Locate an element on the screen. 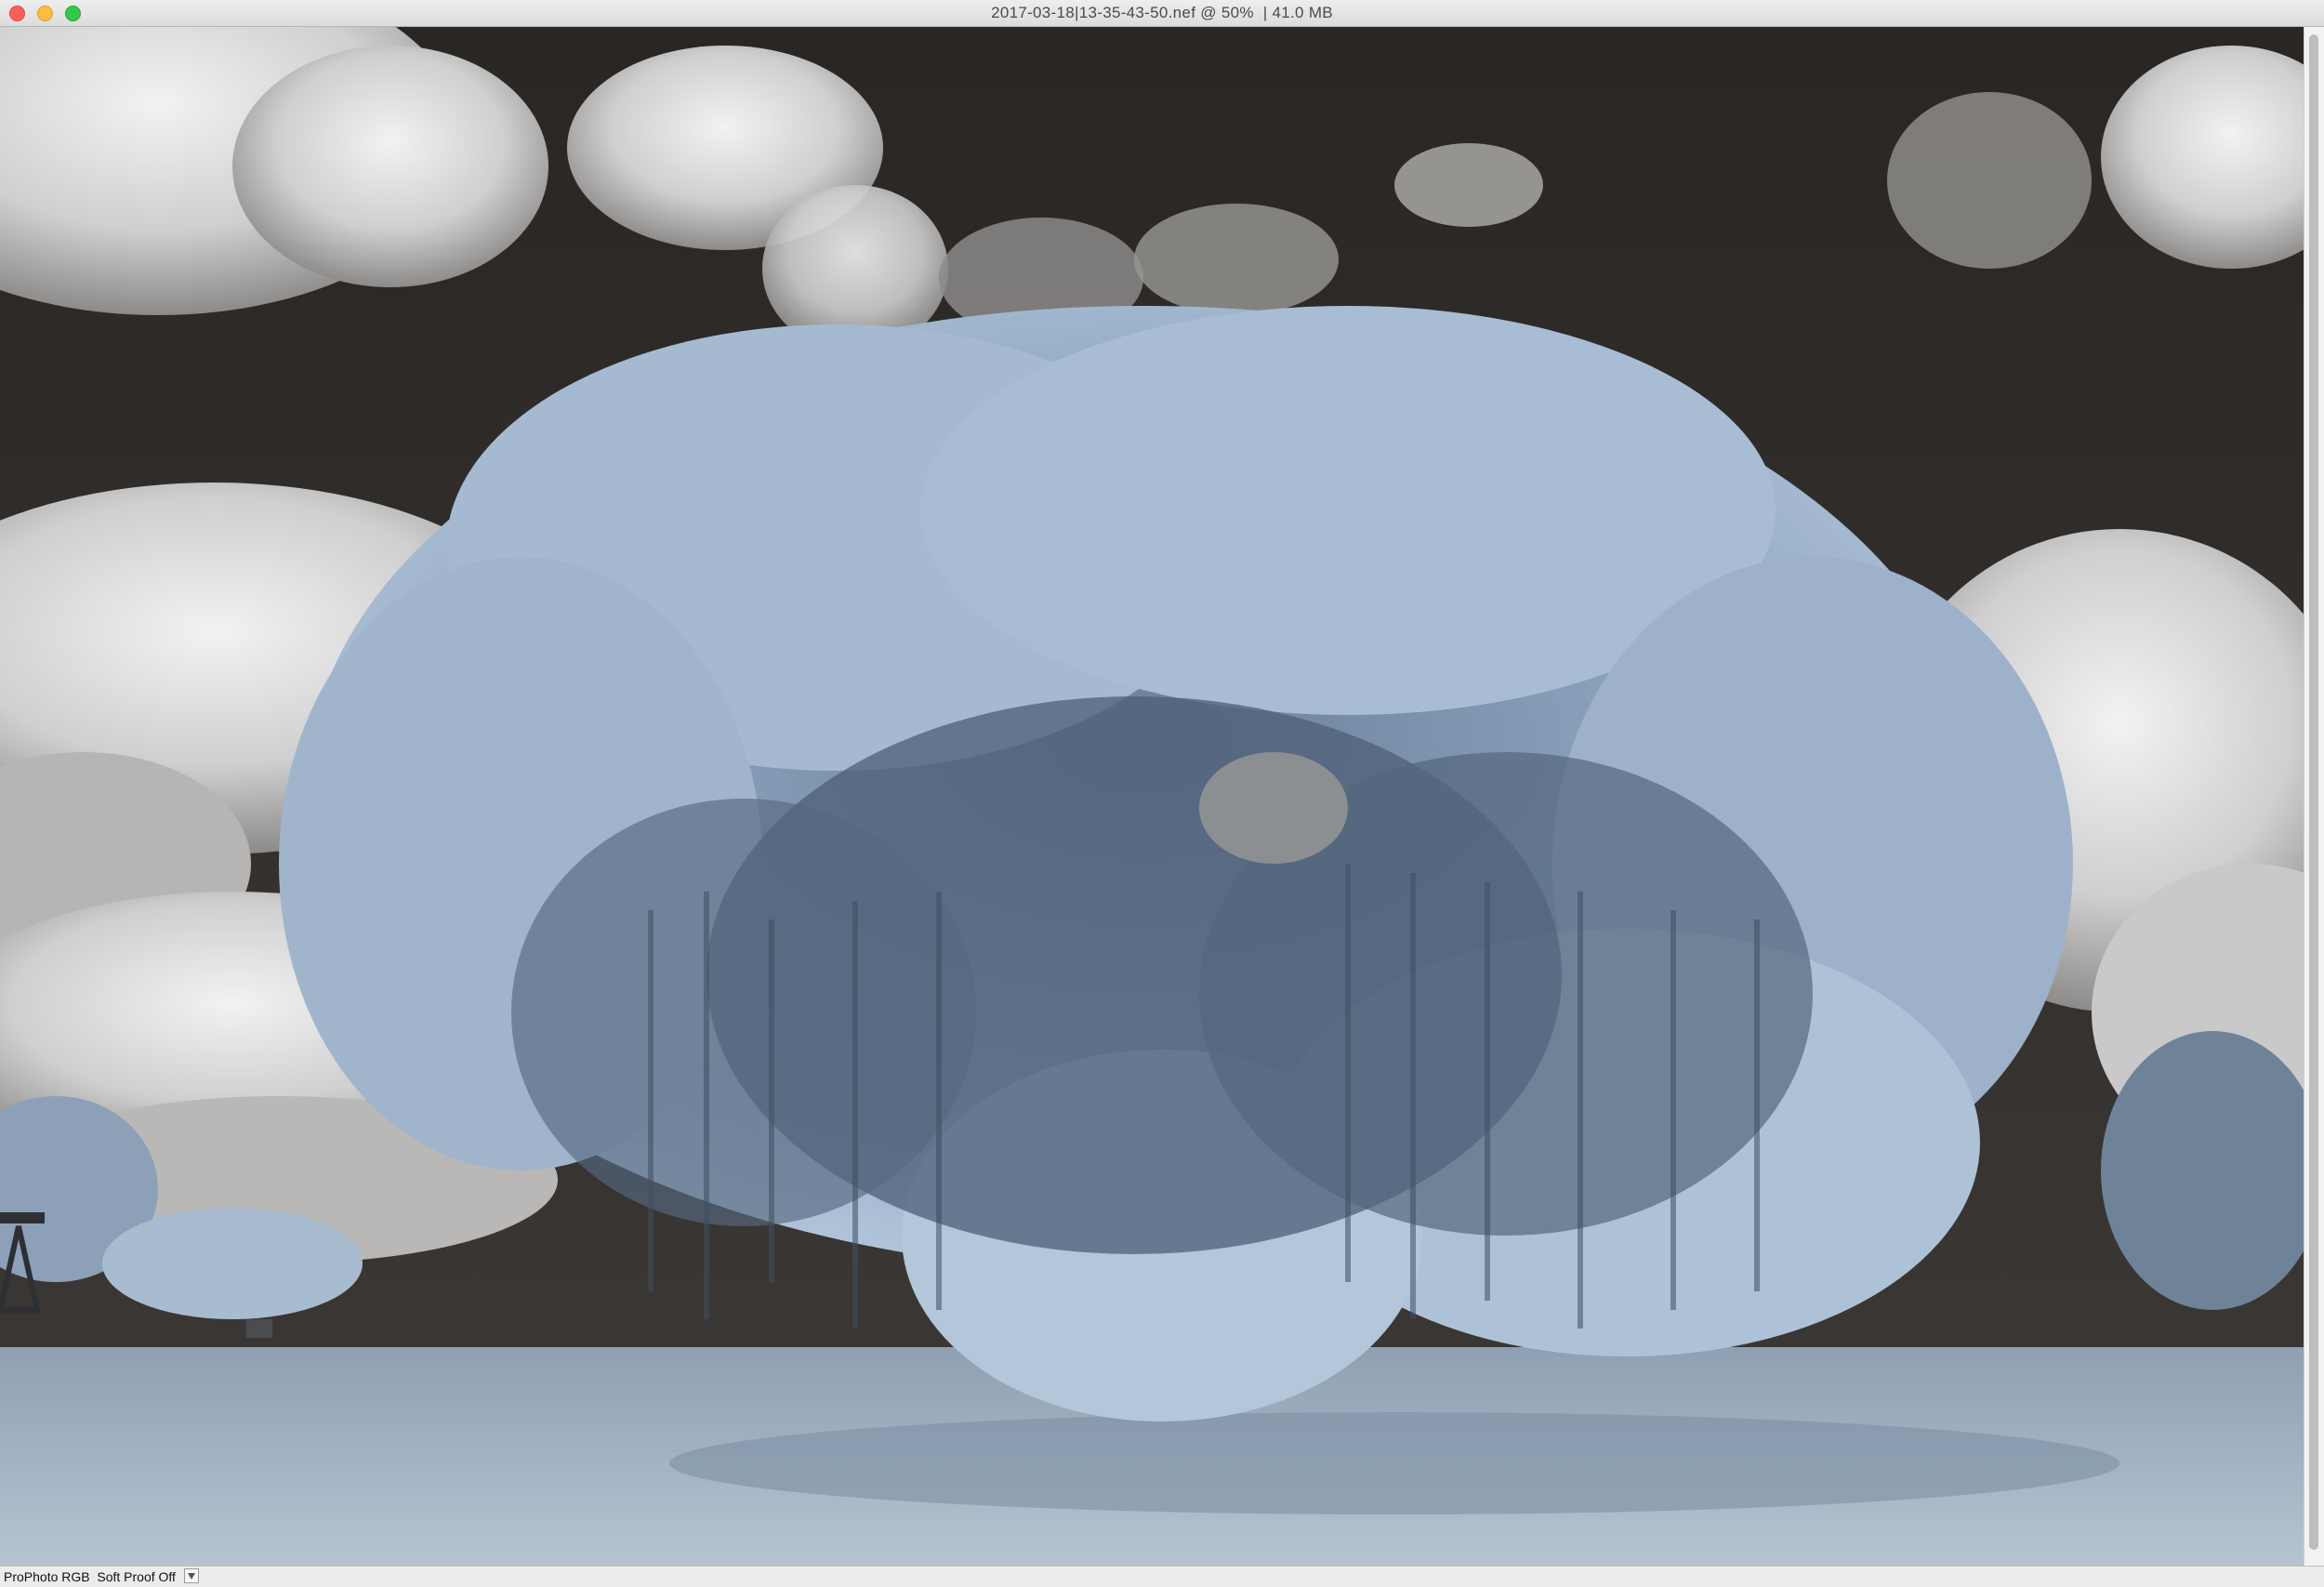  status-bar: ProPhoto RGB Soft Proof Off is located at coordinates (1162, 1576).